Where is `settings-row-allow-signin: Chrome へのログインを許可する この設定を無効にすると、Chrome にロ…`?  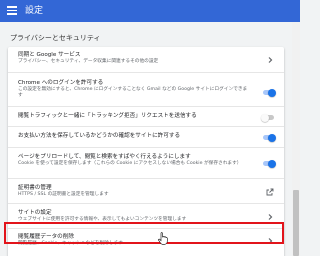 settings-row-allow-signin: Chrome へのログインを許可する この設定を無効にすると、Chrome にロ… is located at coordinates (146, 89).